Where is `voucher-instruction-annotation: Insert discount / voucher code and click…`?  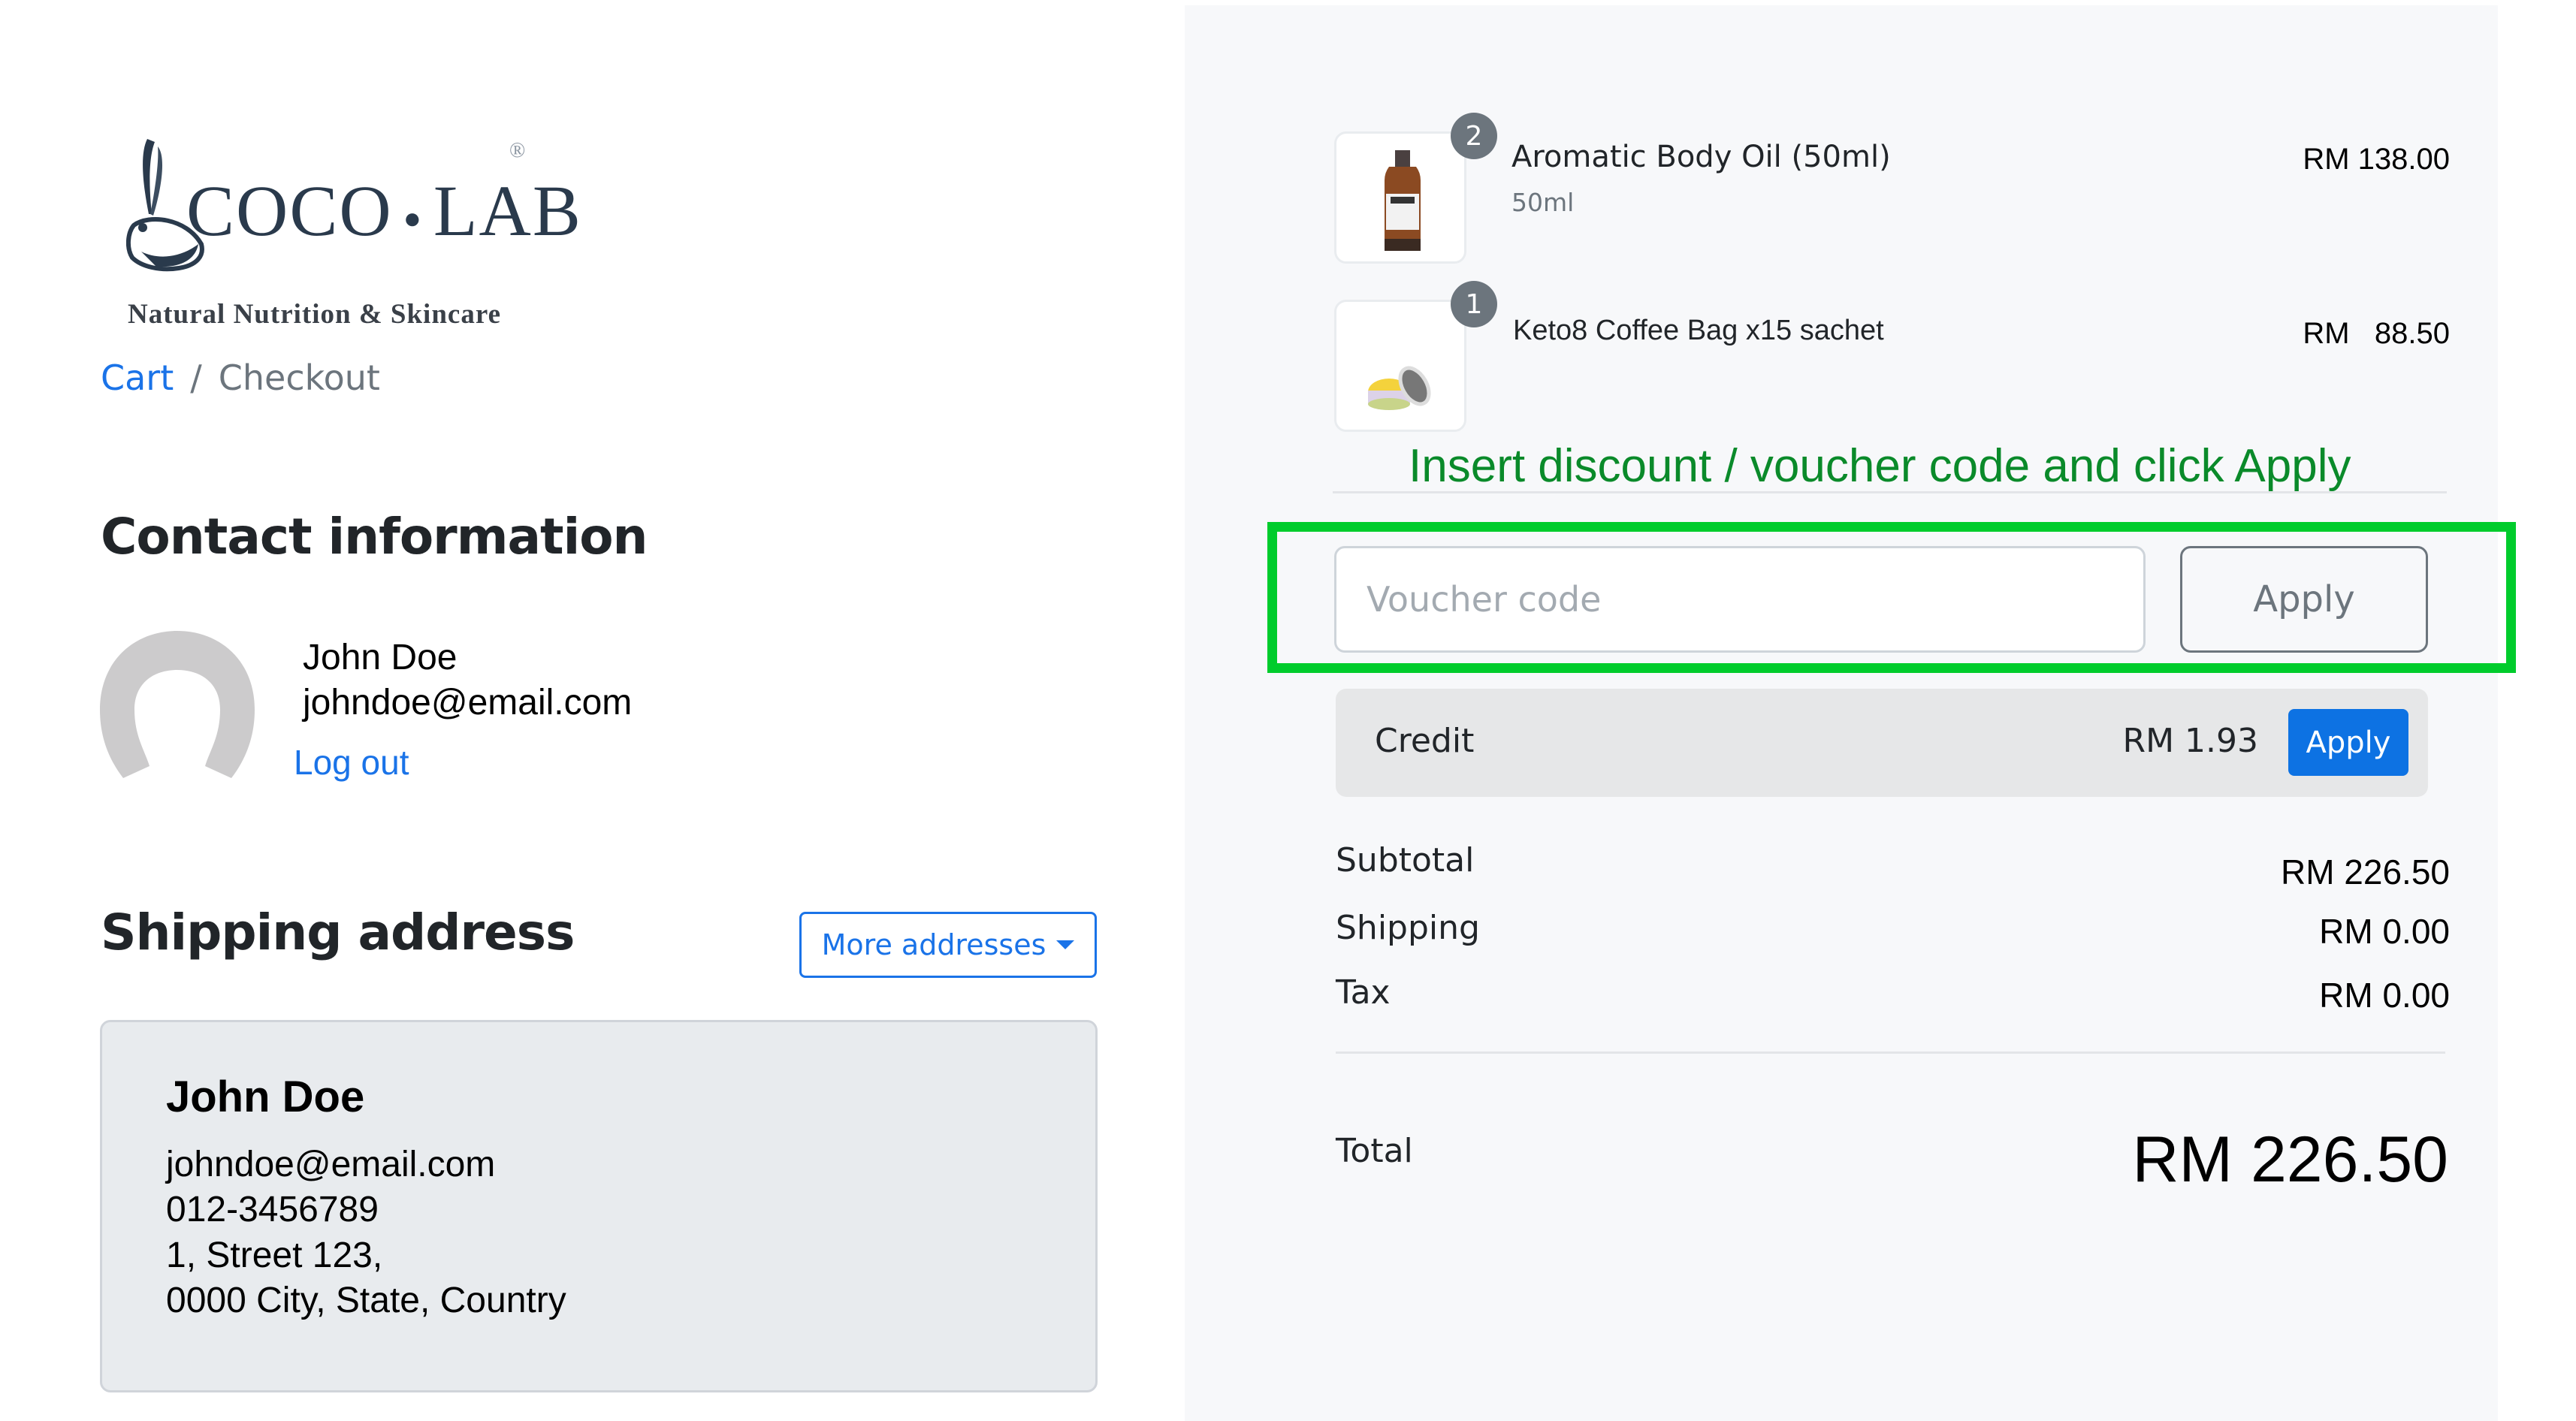 voucher-instruction-annotation: Insert discount / voucher code and click… is located at coordinates (1880, 466).